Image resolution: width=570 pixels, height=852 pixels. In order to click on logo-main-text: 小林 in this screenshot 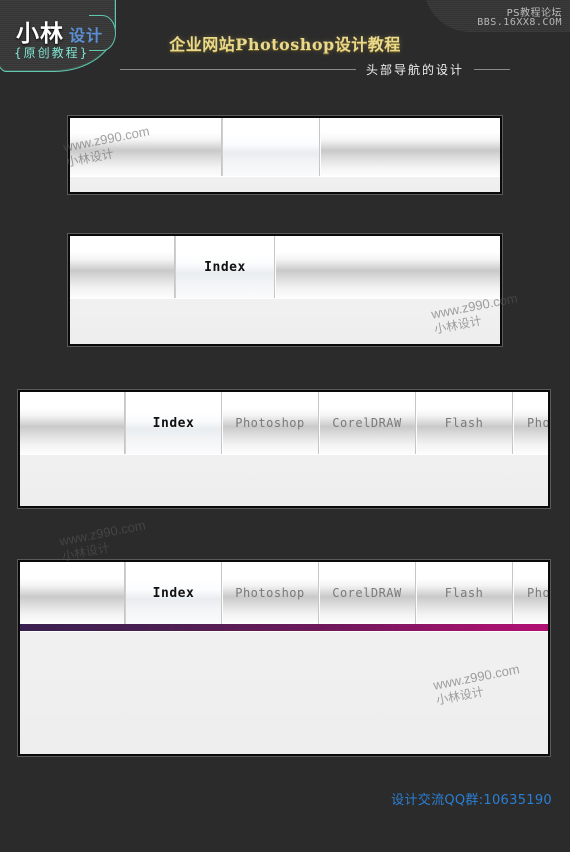, I will do `click(40, 34)`.